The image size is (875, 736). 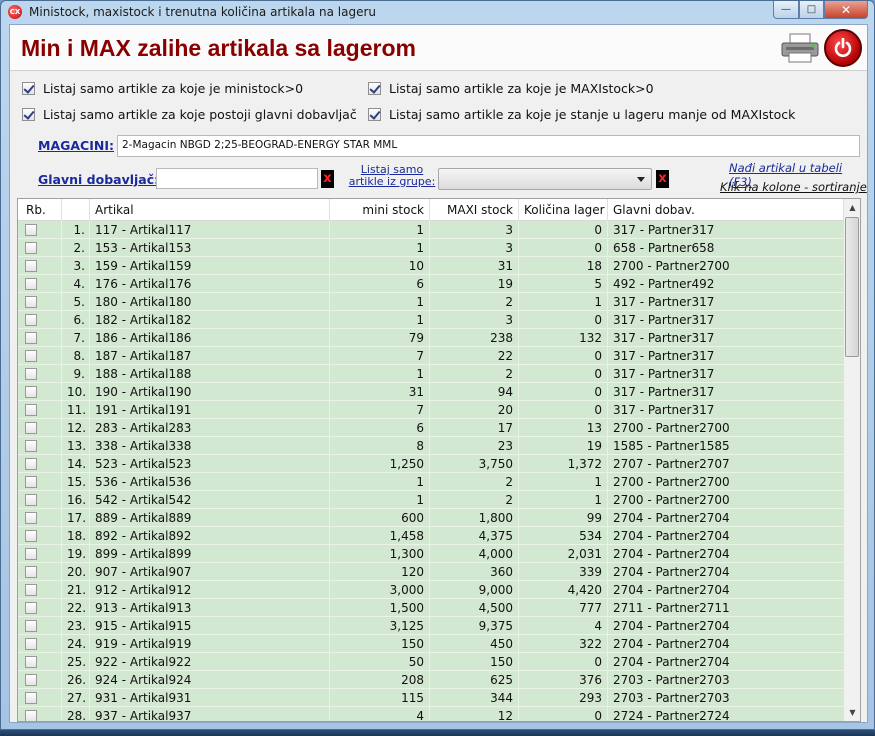 I want to click on minimize-button: —, so click(x=786, y=10).